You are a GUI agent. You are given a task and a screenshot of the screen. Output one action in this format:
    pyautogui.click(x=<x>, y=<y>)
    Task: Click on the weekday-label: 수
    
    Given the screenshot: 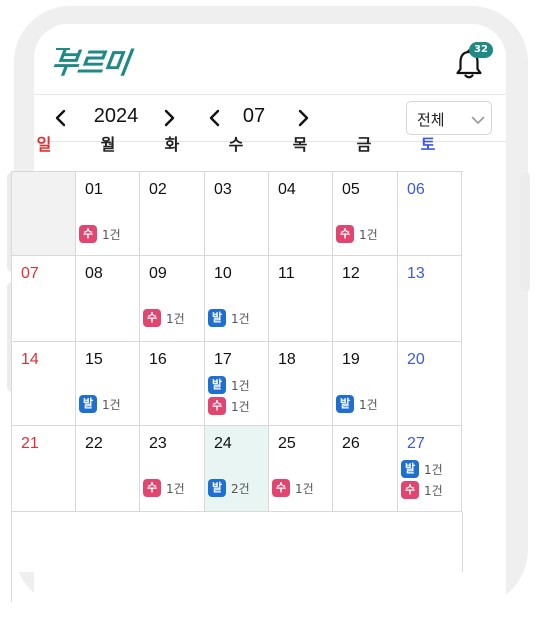 What is the action you would take?
    pyautogui.click(x=236, y=144)
    